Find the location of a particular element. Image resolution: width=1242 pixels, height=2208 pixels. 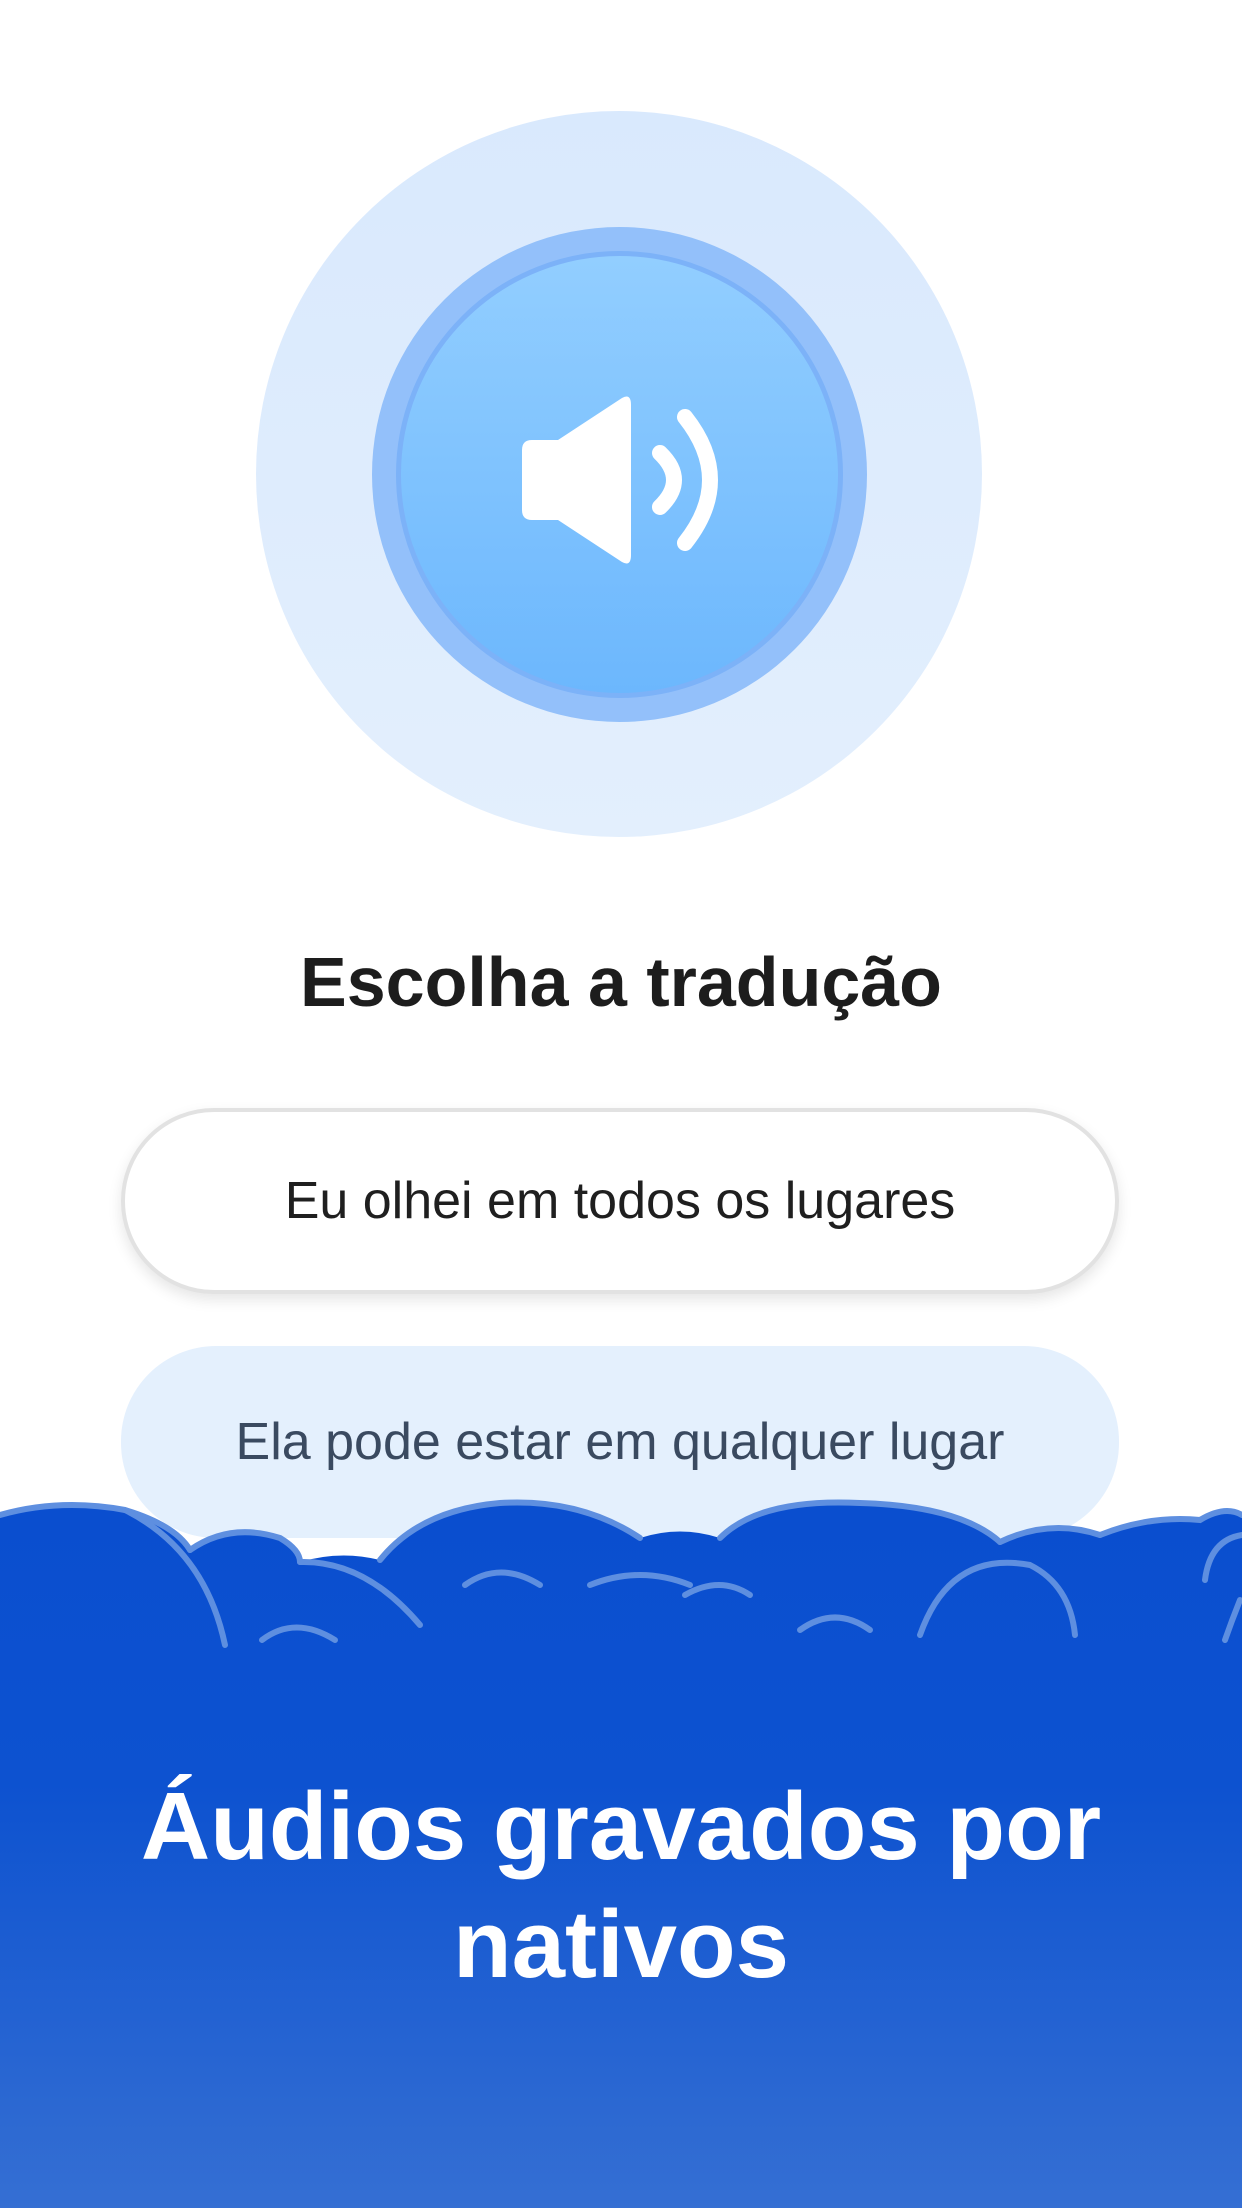

speaker-volume-icon is located at coordinates (620, 480).